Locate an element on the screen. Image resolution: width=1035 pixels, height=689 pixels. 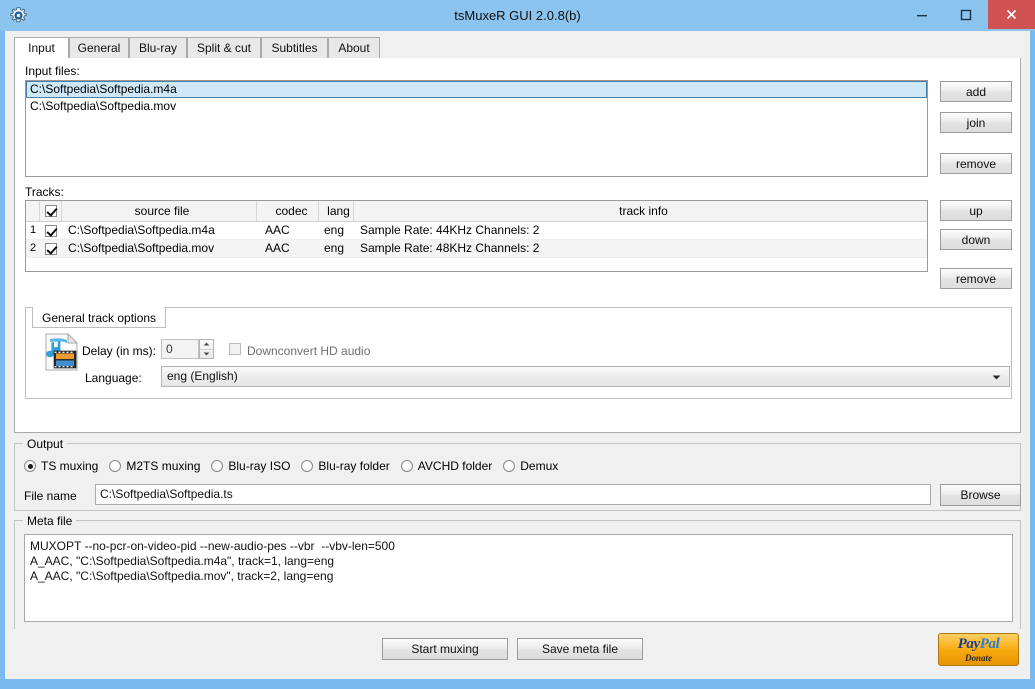
radio-m2ts-muxing: M2TS muxing is located at coordinates (154, 466).